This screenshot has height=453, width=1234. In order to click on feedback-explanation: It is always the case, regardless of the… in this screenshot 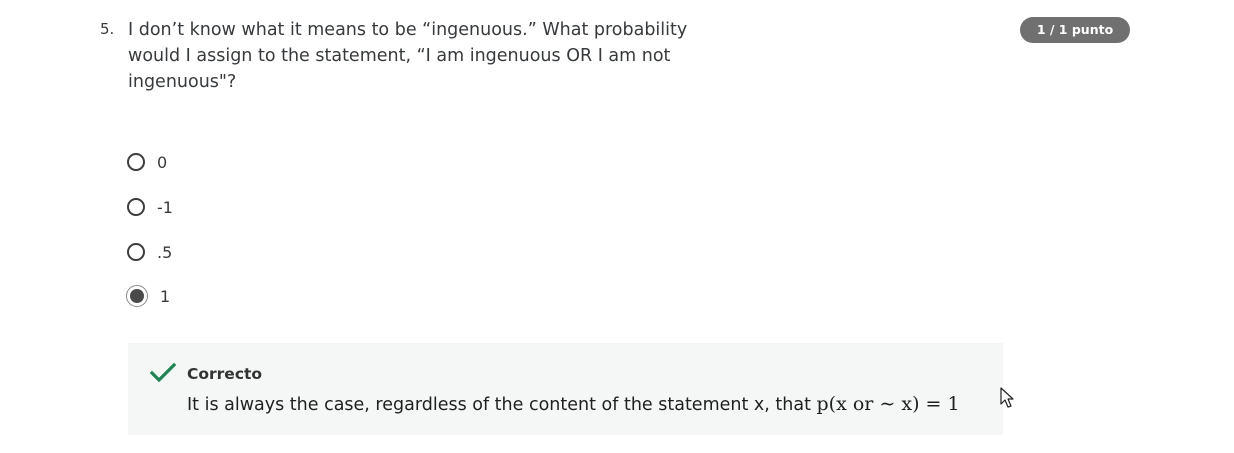, I will do `click(573, 404)`.